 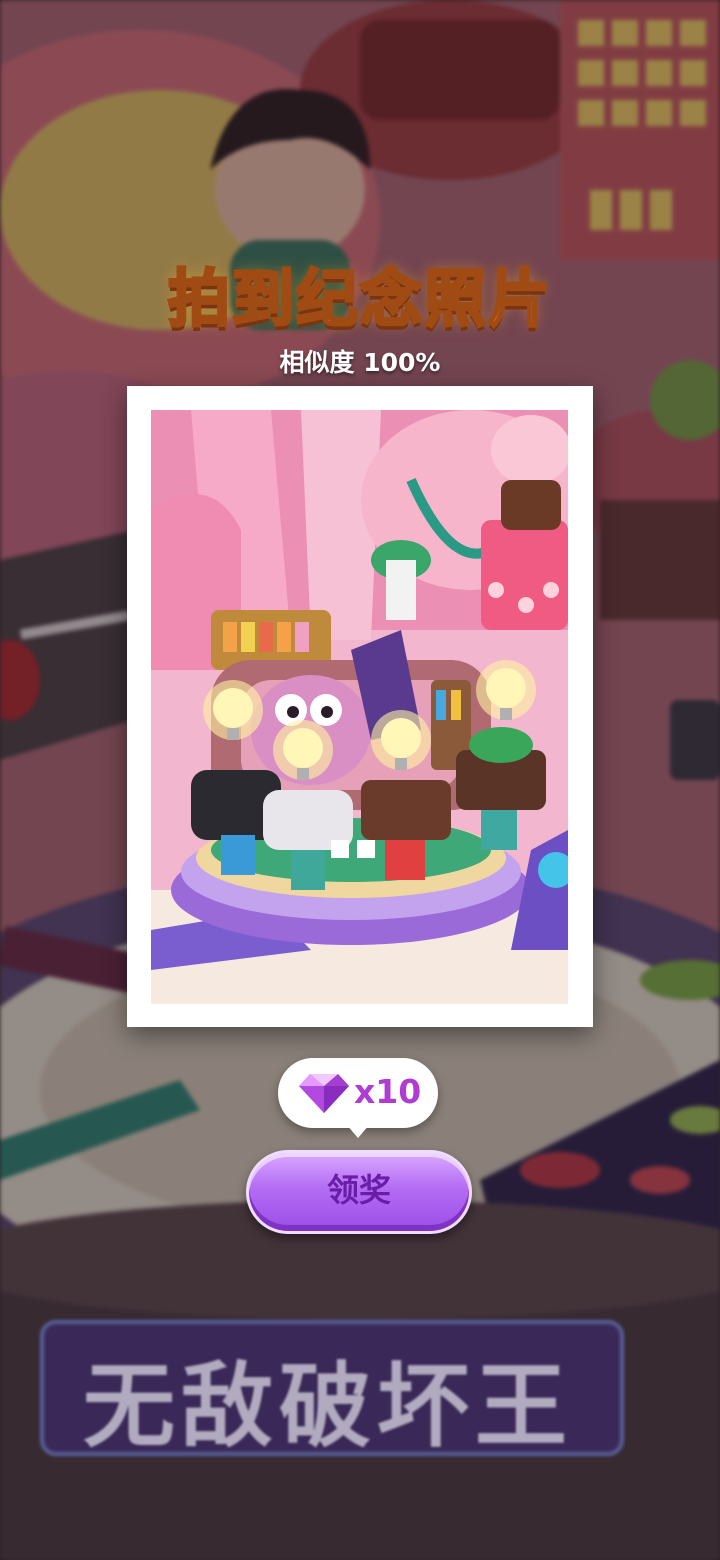 What do you see at coordinates (324, 1093) in the screenshot?
I see `purple-gem-icon` at bounding box center [324, 1093].